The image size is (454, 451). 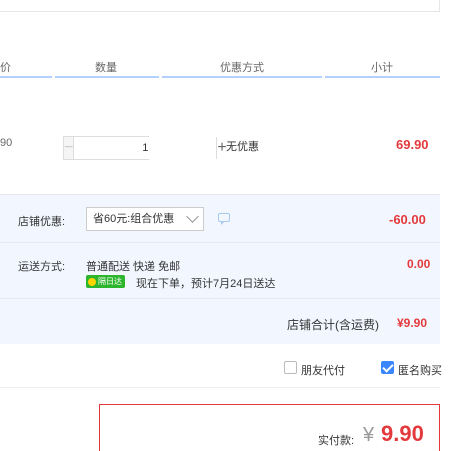 I want to click on chevron-down-icon, so click(x=192, y=216).